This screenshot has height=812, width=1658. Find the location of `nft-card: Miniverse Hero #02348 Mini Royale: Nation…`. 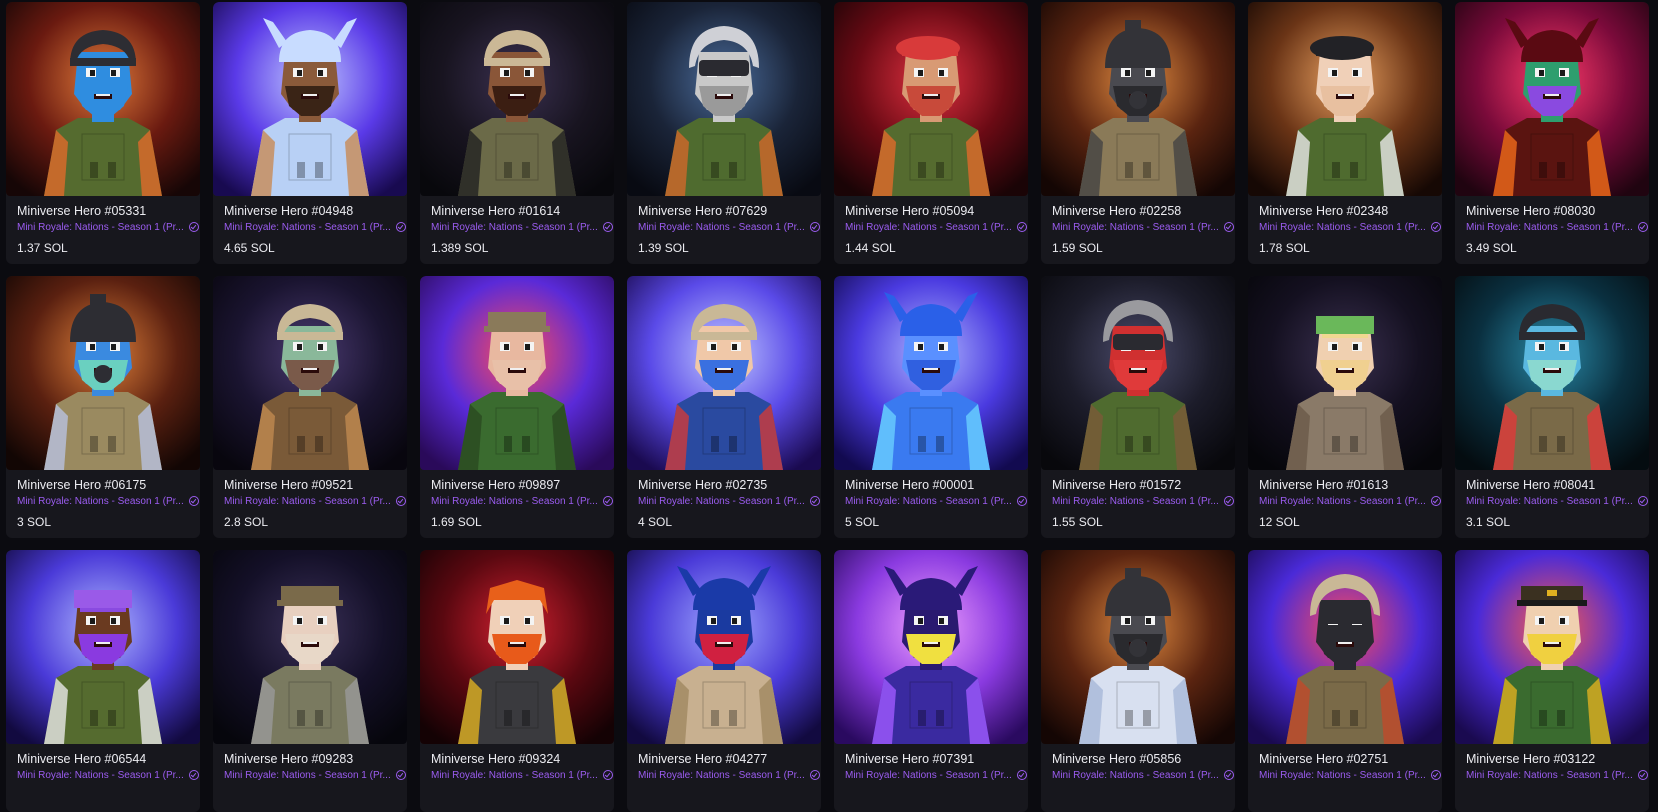

nft-card: Miniverse Hero #02348 Mini Royale: Nation… is located at coordinates (1345, 133).